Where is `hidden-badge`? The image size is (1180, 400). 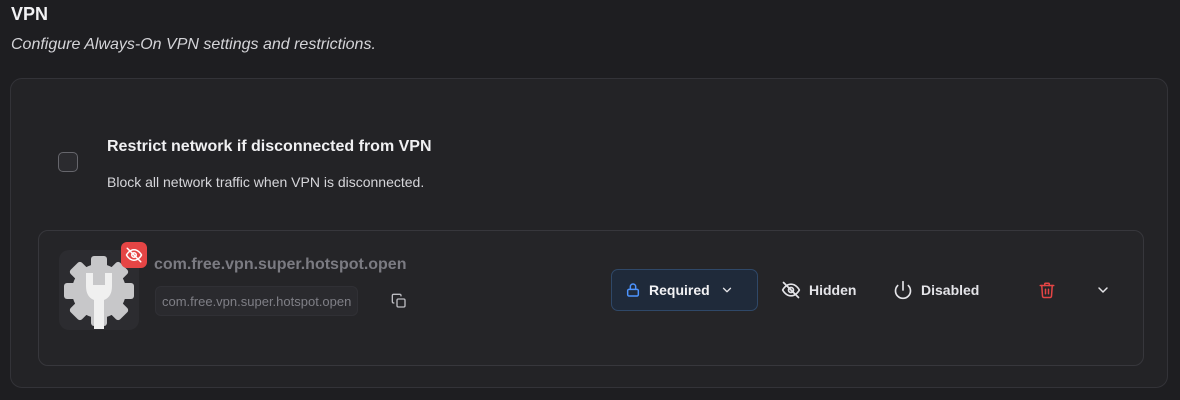
hidden-badge is located at coordinates (134, 255).